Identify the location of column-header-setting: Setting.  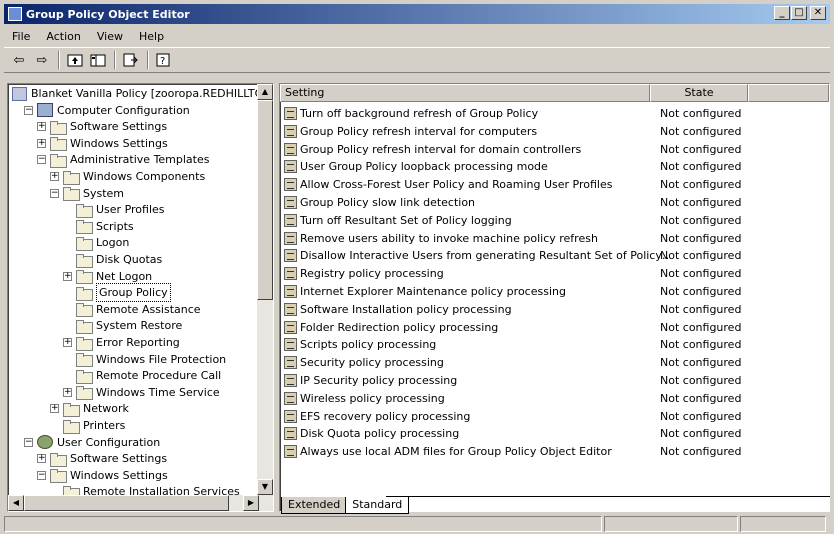
(465, 93).